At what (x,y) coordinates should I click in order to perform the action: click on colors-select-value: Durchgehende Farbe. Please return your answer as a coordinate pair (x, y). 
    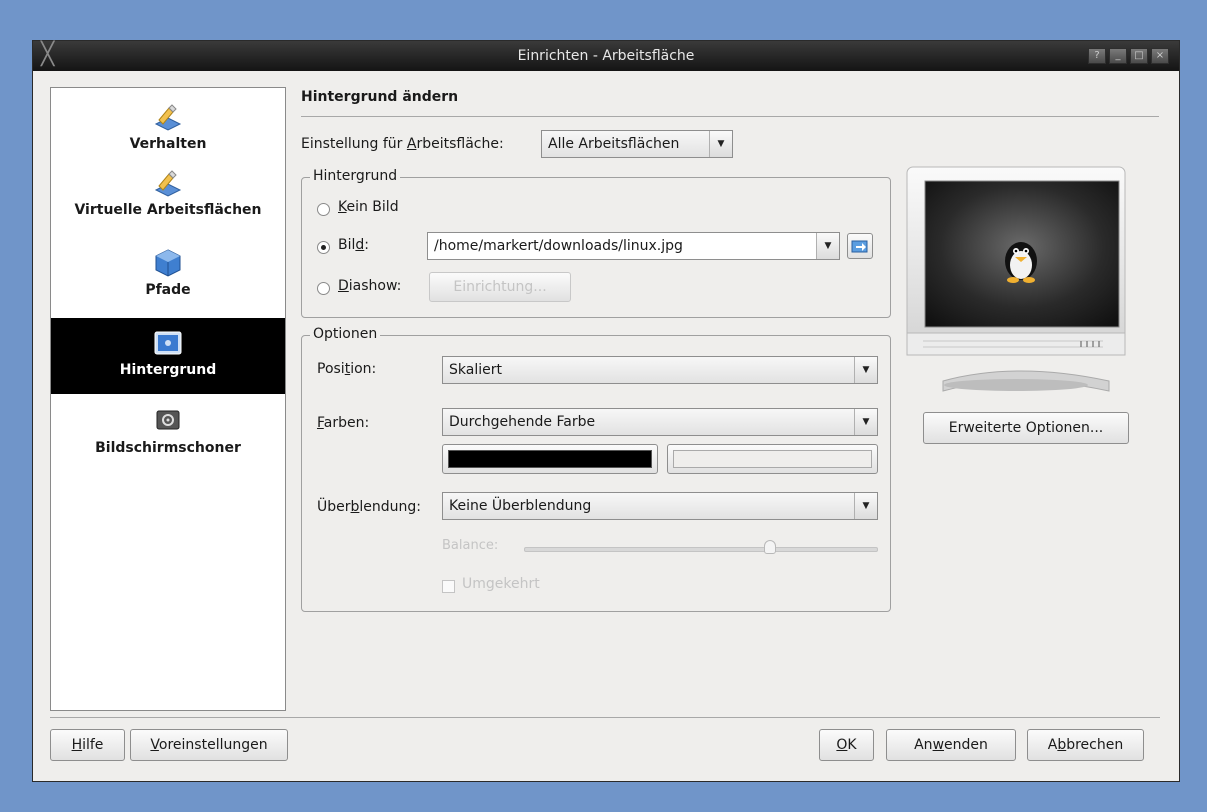
    Looking at the image, I should click on (522, 422).